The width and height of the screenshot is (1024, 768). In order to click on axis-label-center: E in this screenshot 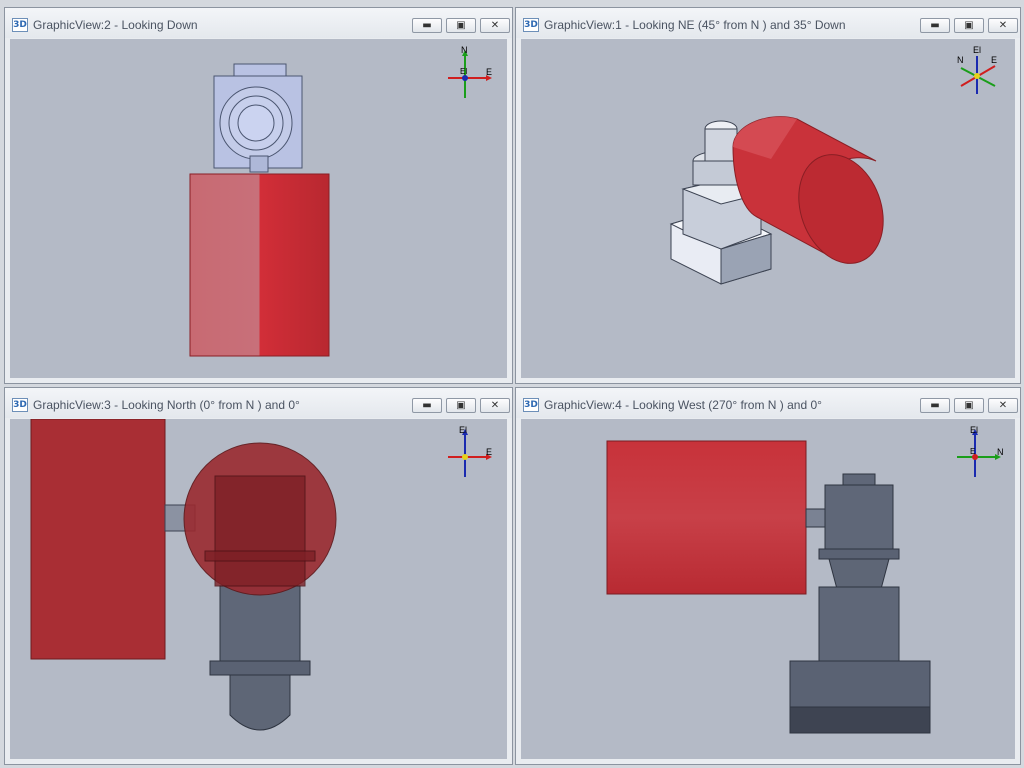, I will do `click(973, 451)`.